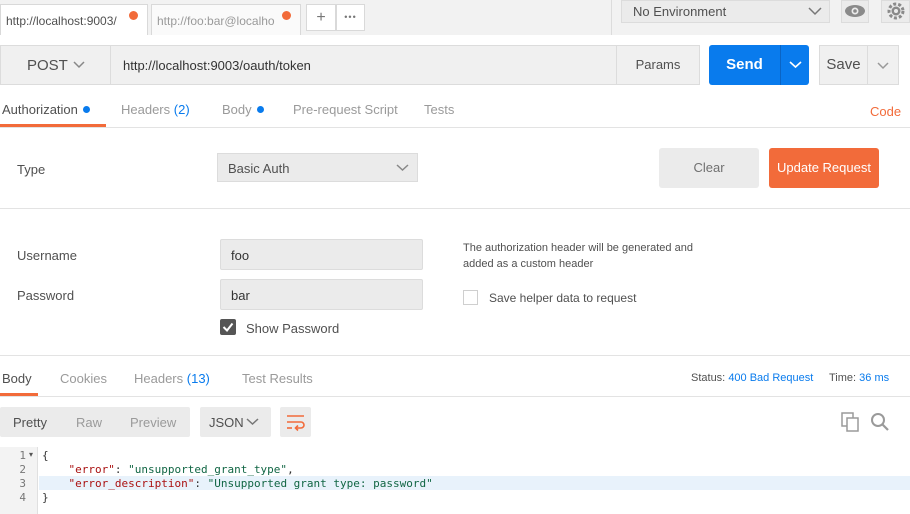 The width and height of the screenshot is (910, 514). I want to click on send-options-button, so click(794, 65).